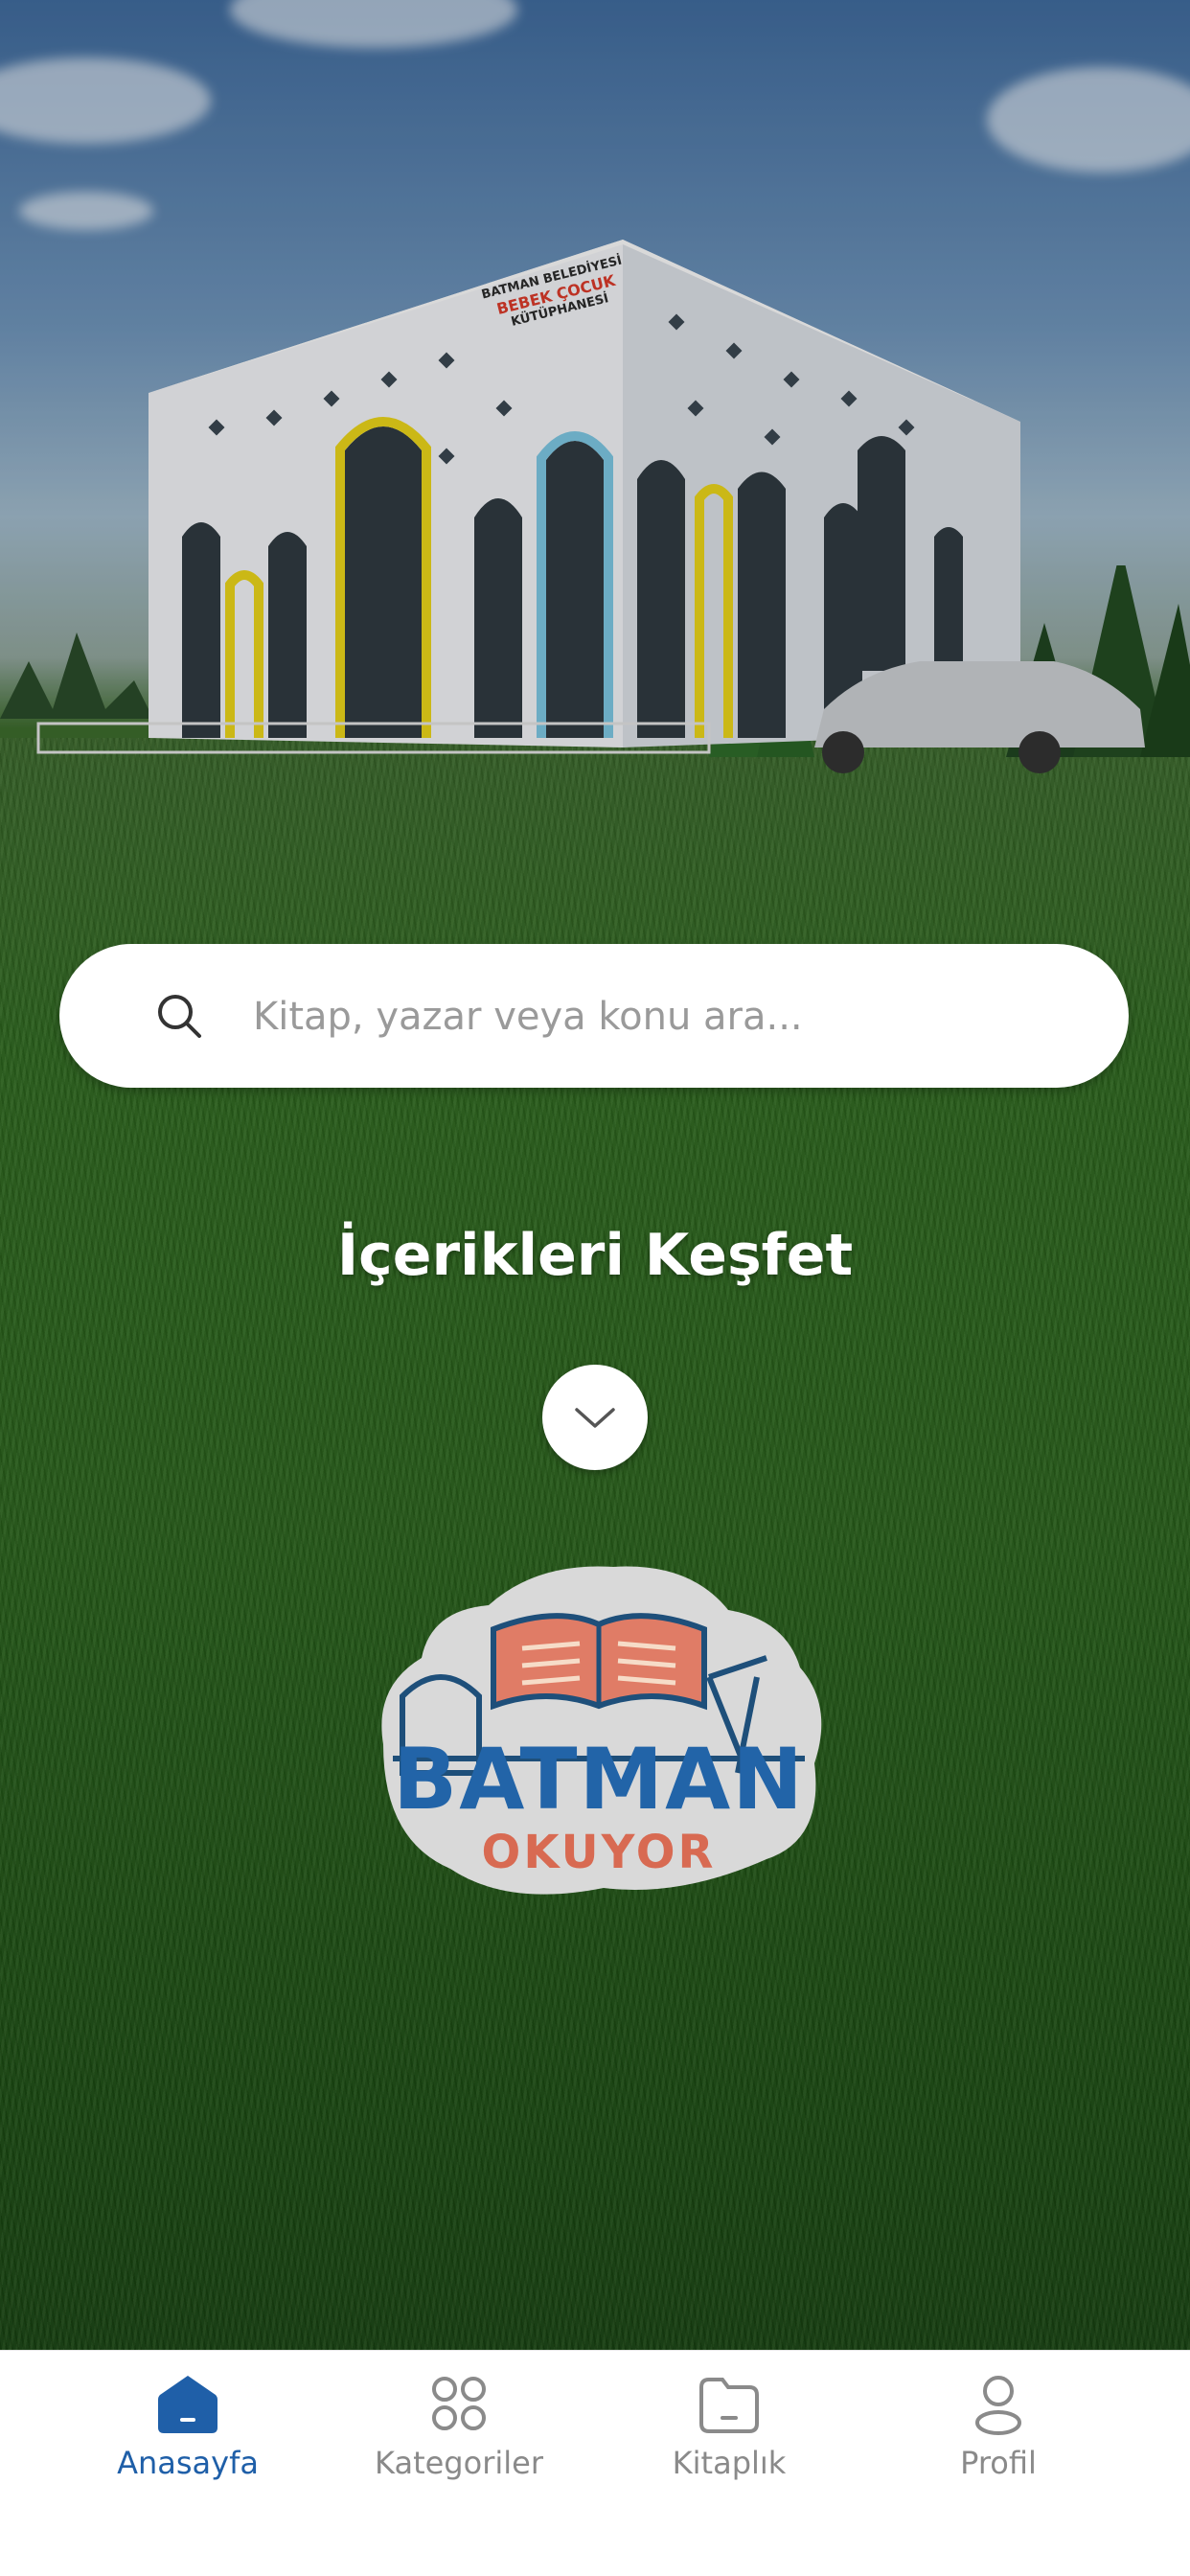 Image resolution: width=1190 pixels, height=2576 pixels. I want to click on nav-item-kitaplik: Kitaplık, so click(730, 2442).